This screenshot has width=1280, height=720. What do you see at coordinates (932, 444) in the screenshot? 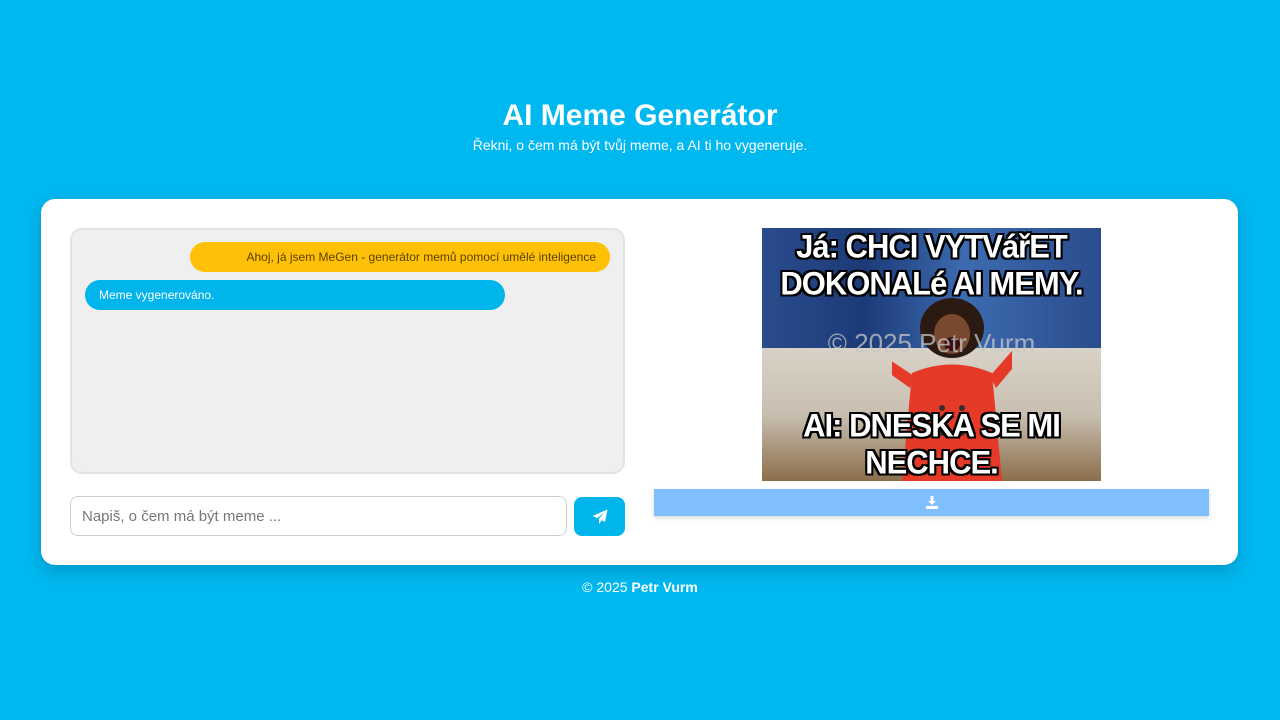
I see `meme-bottom-text: AI: DNESKA SE MI NECHCE.` at bounding box center [932, 444].